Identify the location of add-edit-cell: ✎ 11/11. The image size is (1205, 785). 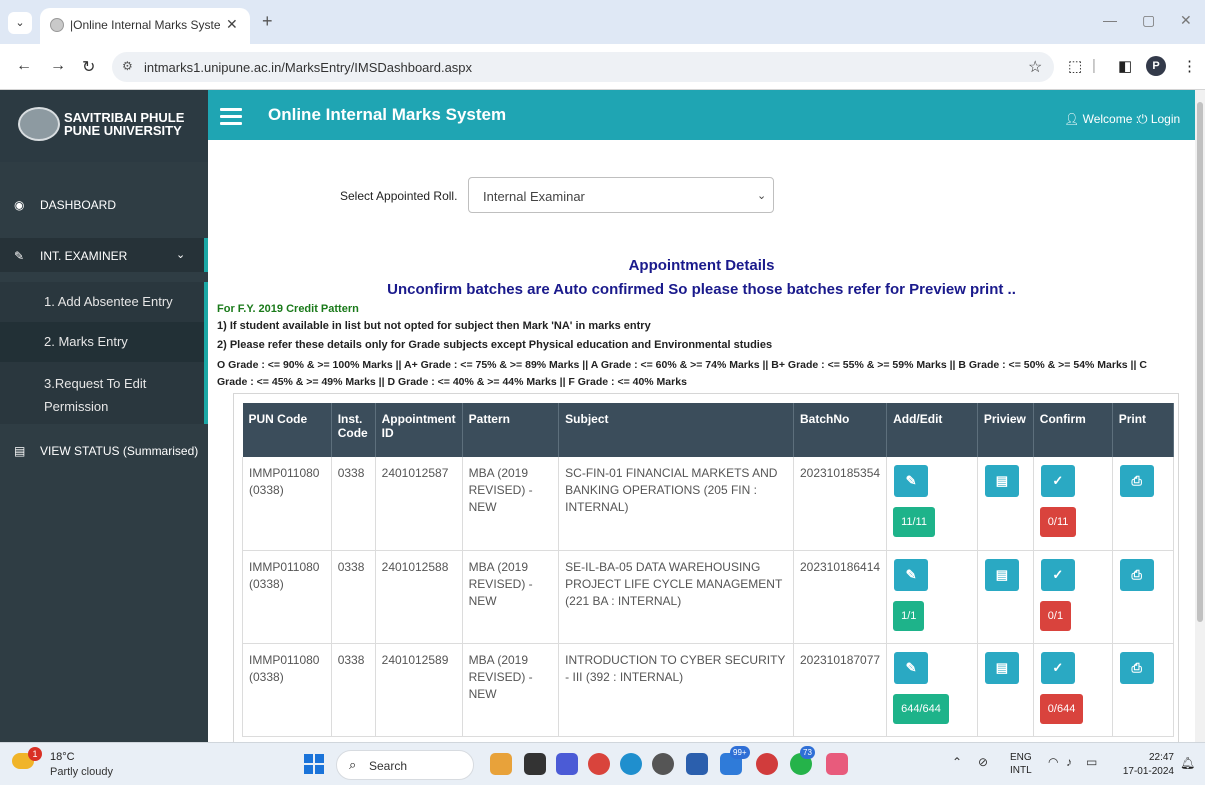
(932, 504).